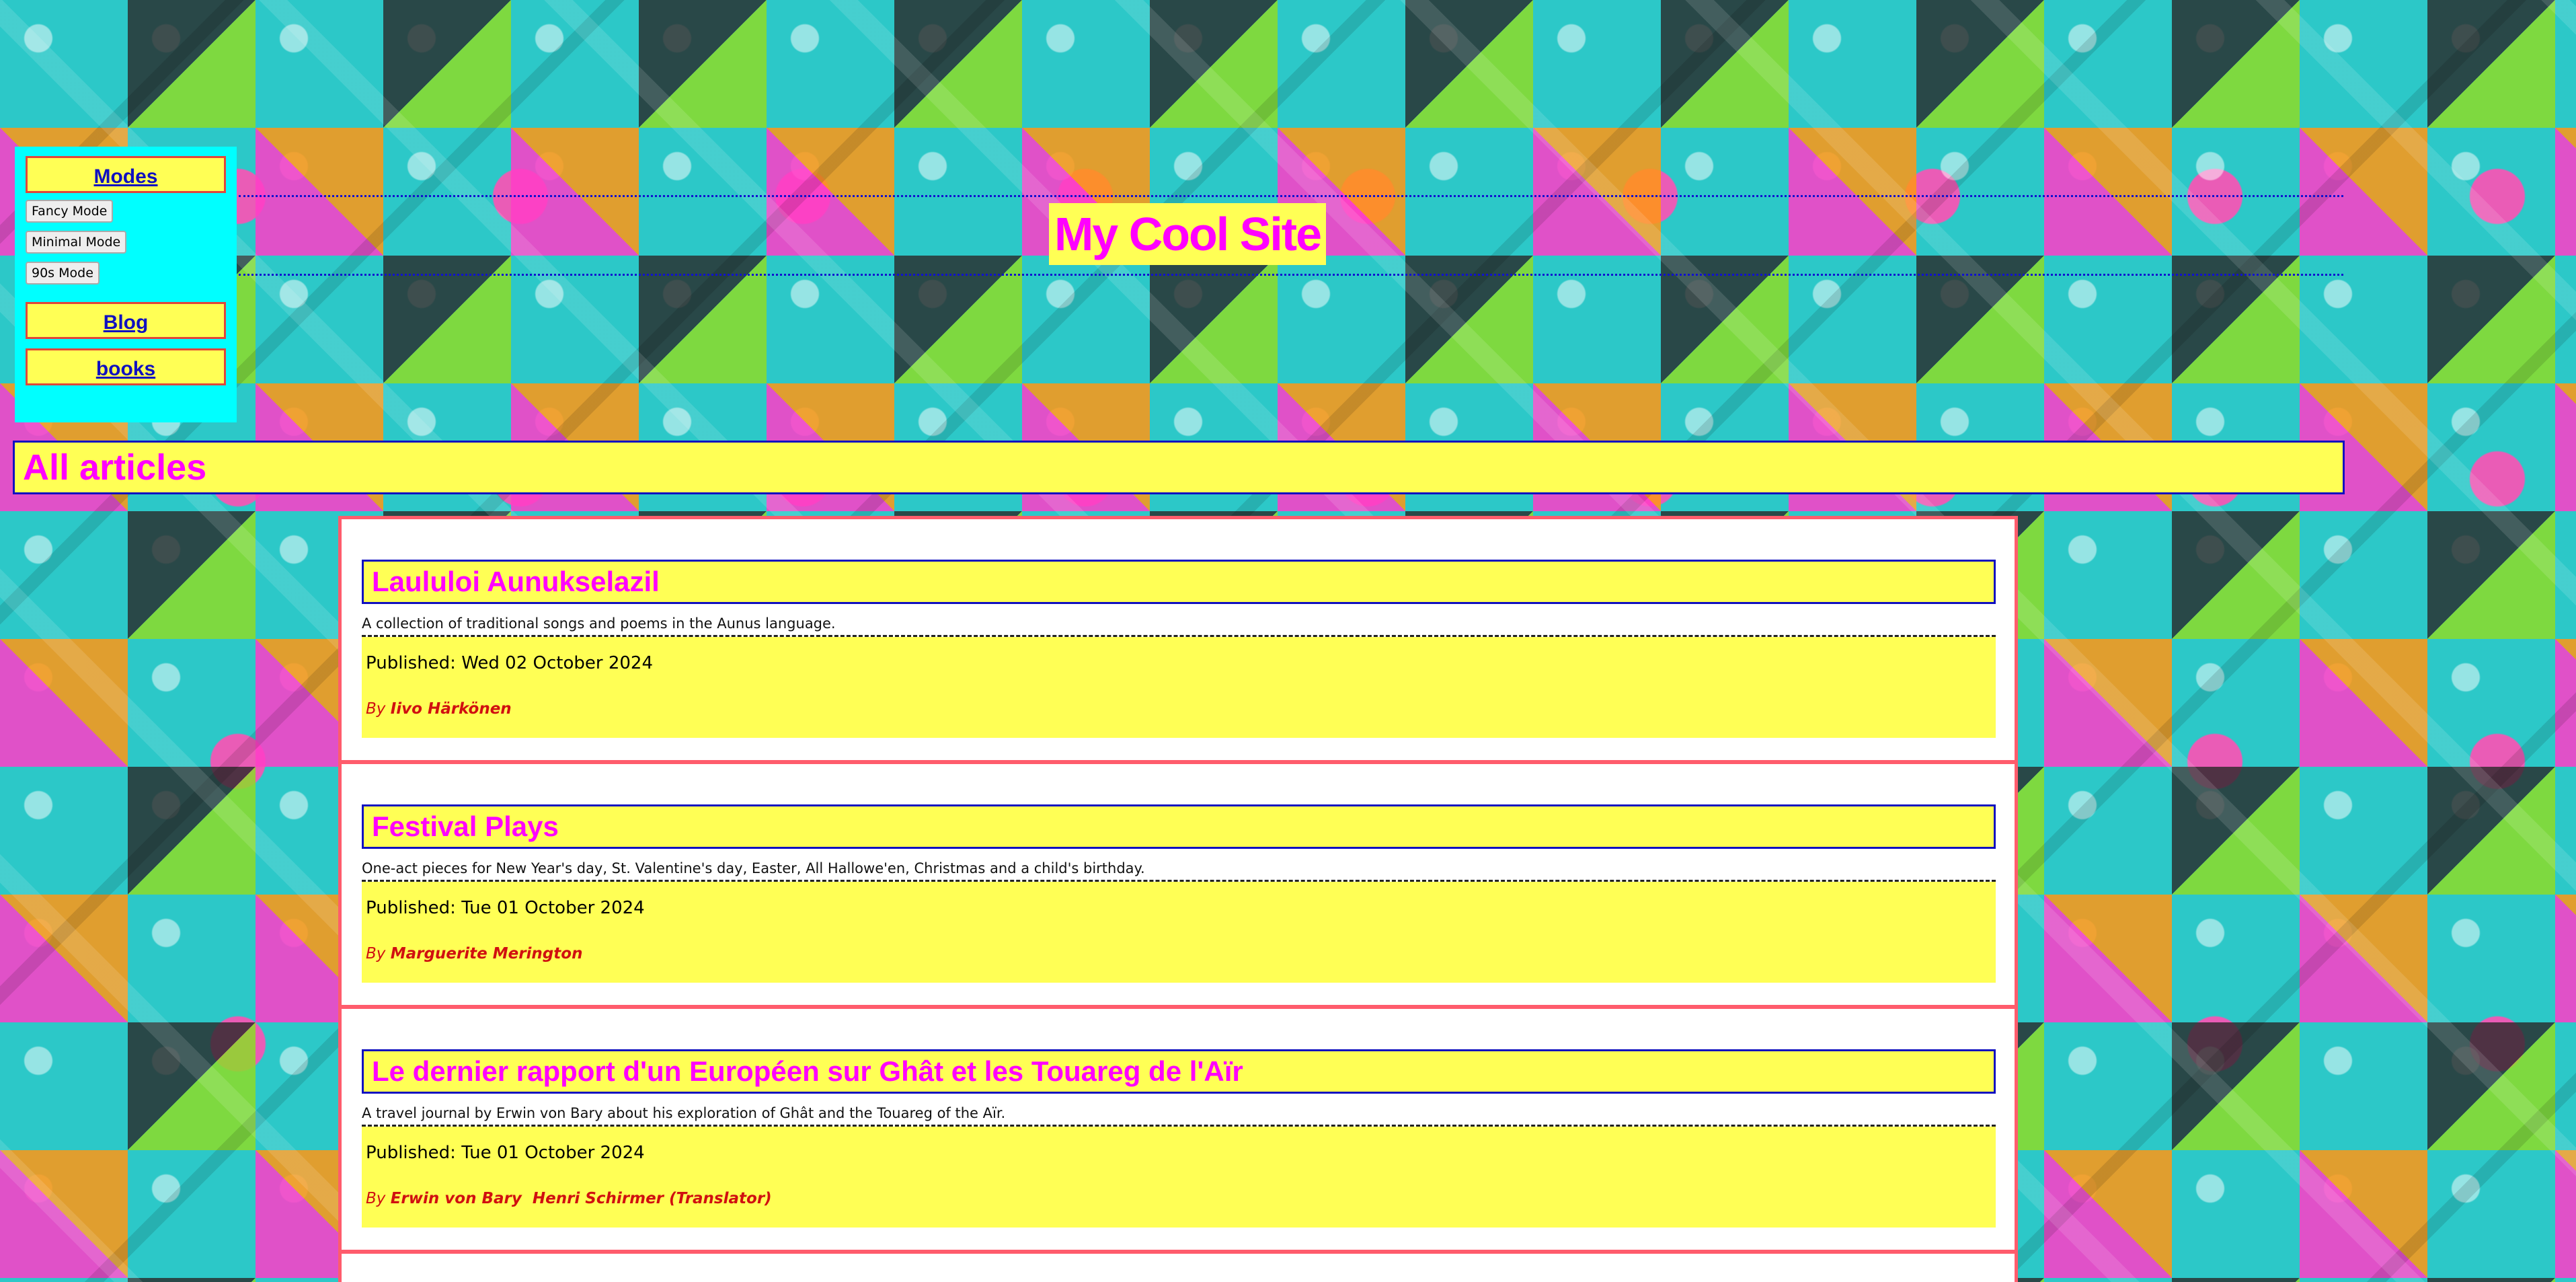  Describe the element at coordinates (1179, 467) in the screenshot. I see `section-header: All articles` at that location.